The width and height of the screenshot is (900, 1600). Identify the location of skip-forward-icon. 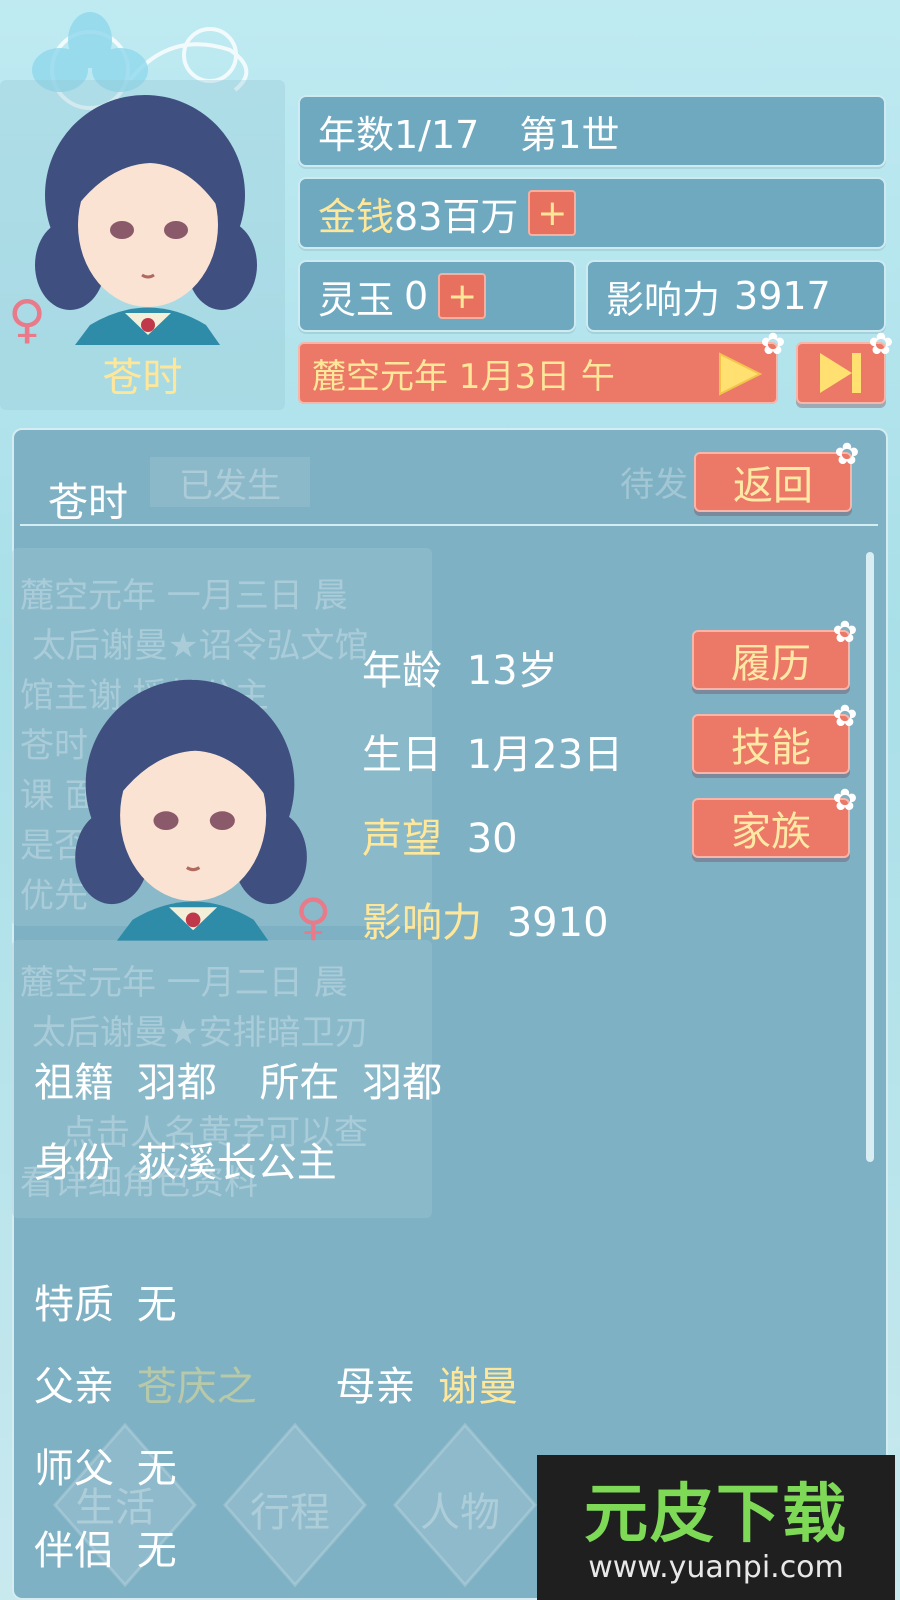
(840, 373).